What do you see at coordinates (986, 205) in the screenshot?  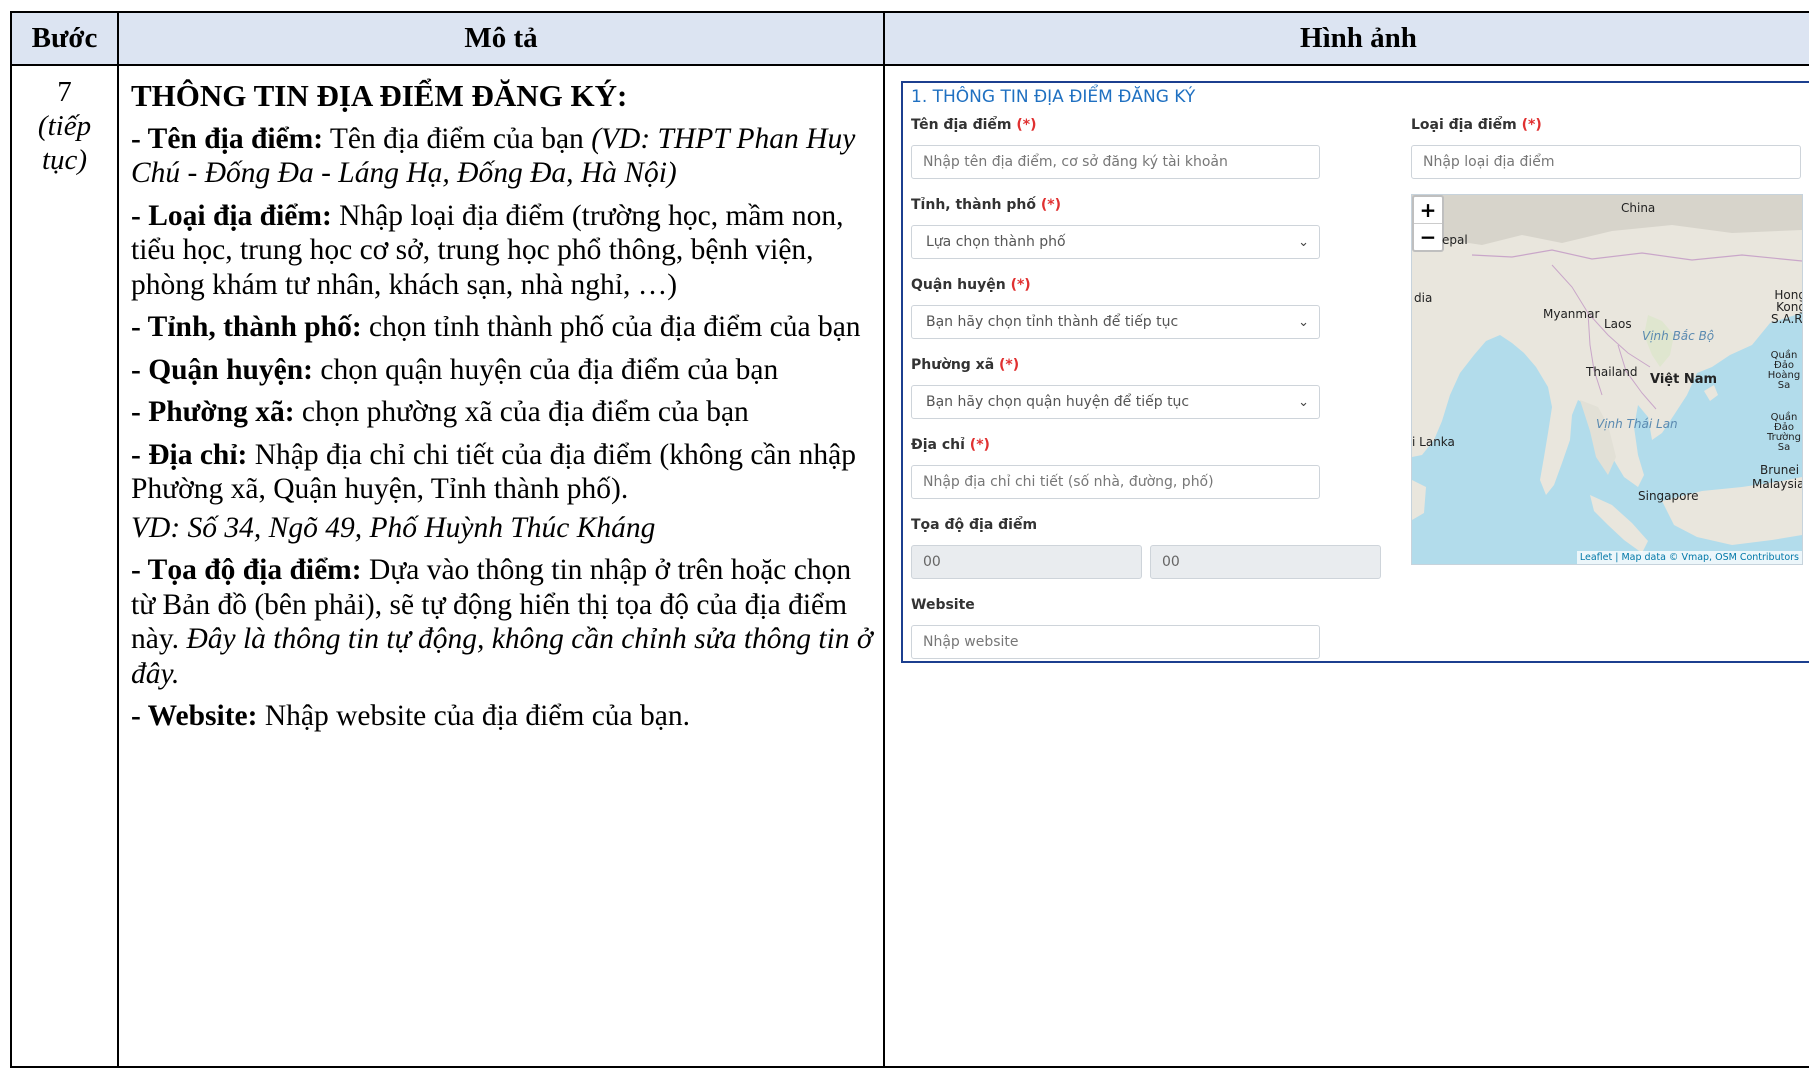 I see `province-label: Tỉnh, thành phố (*)` at bounding box center [986, 205].